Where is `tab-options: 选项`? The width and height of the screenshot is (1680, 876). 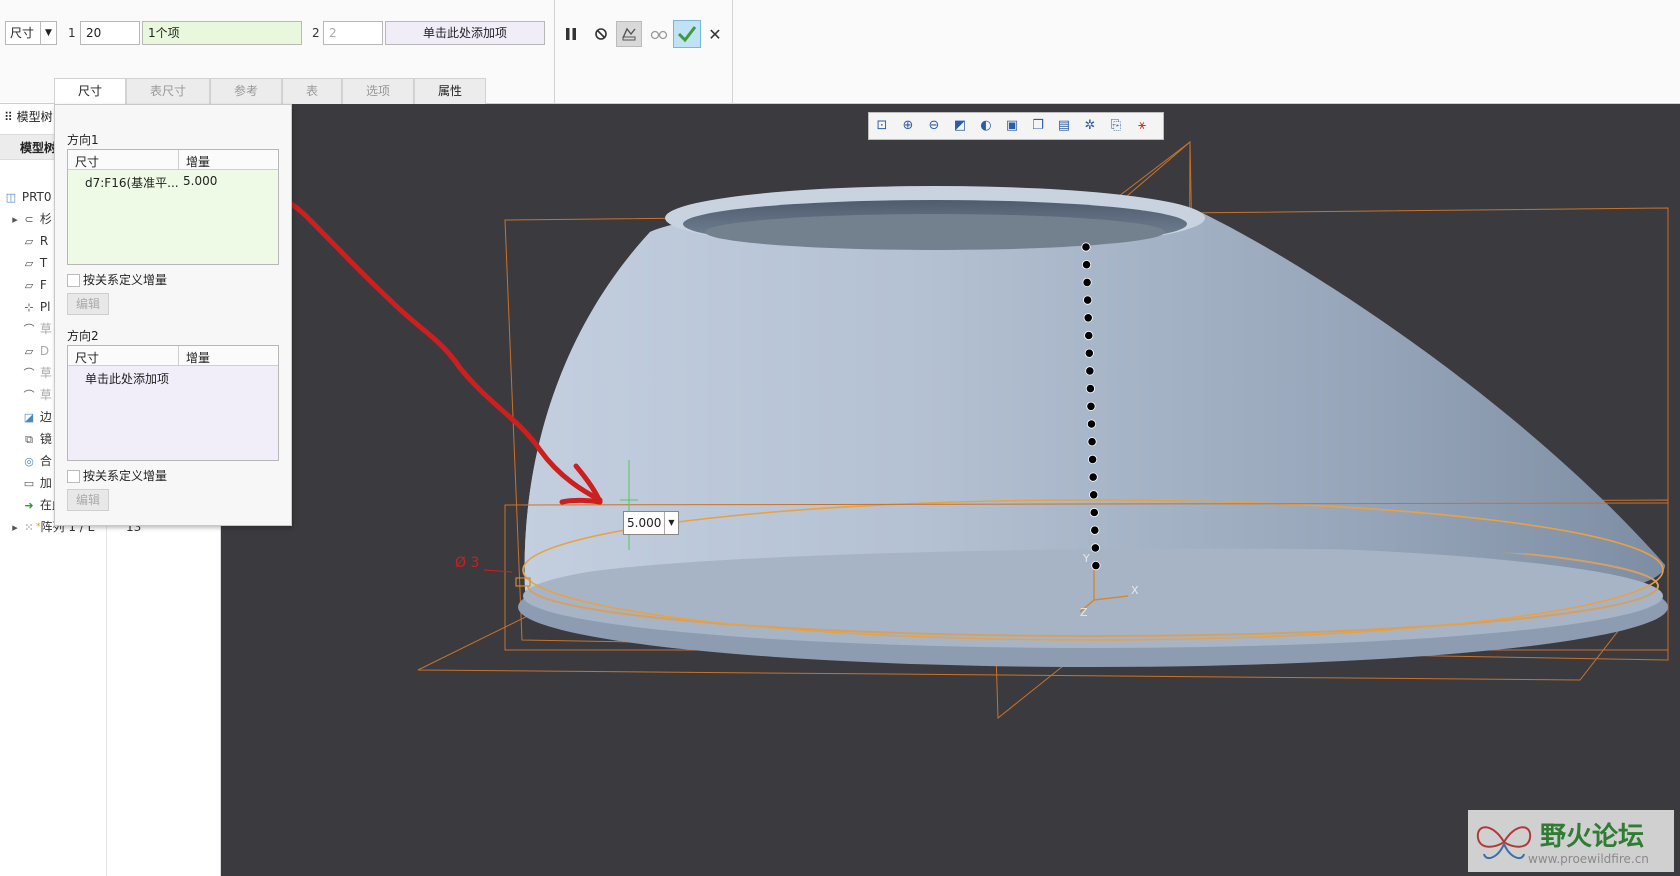 tab-options: 选项 is located at coordinates (378, 91).